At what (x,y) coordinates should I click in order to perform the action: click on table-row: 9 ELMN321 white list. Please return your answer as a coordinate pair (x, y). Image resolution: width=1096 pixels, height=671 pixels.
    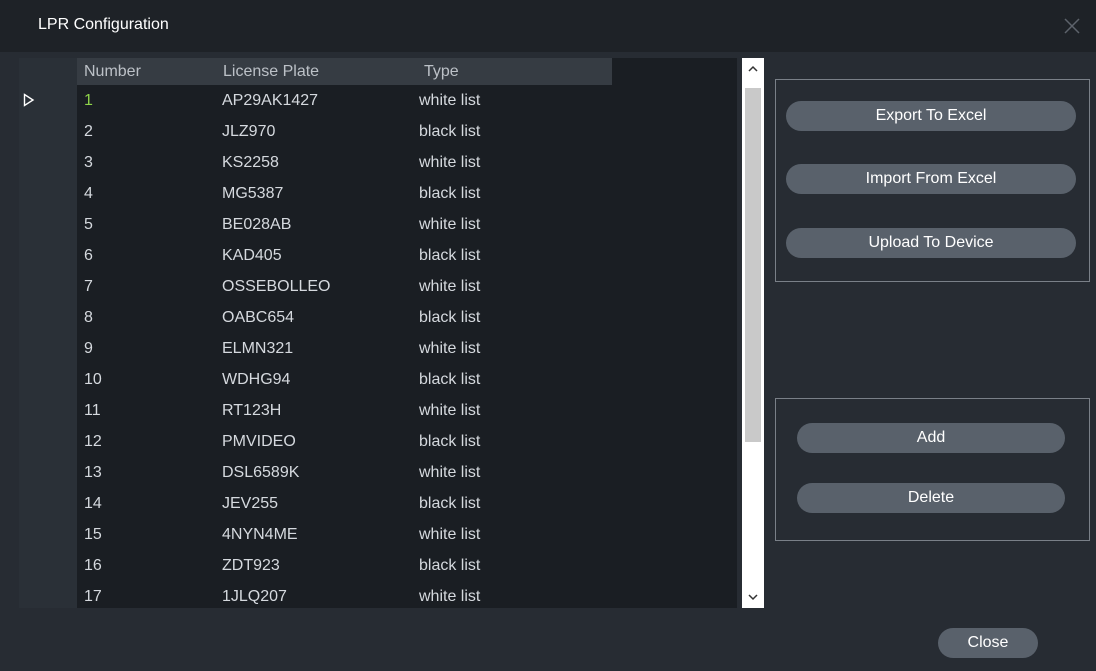
    Looking at the image, I should click on (378, 348).